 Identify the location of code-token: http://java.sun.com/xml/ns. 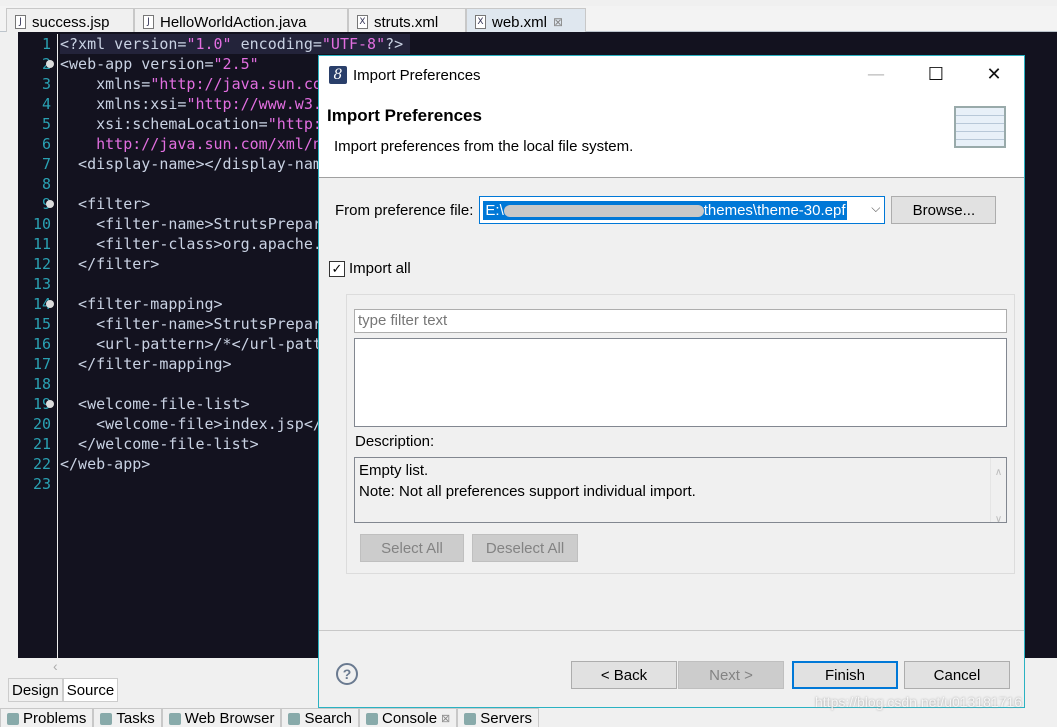
(195, 144).